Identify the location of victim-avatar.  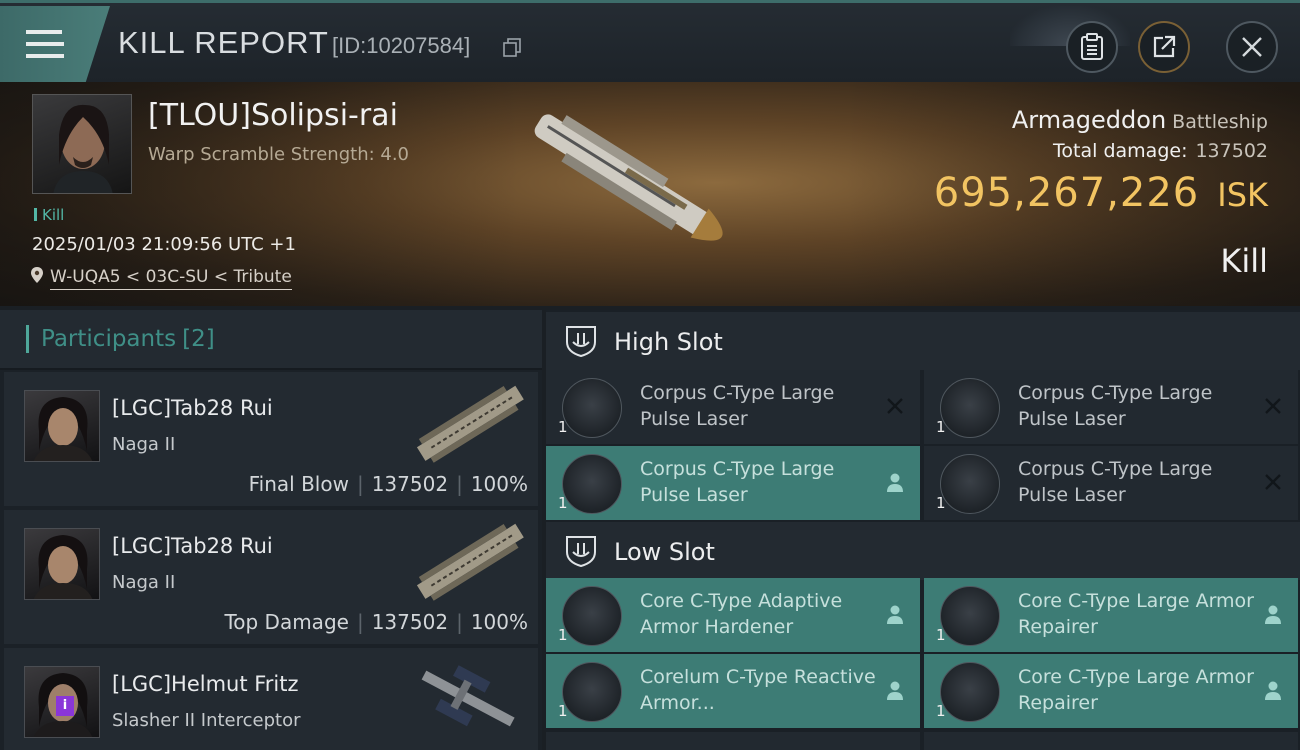
(82, 144).